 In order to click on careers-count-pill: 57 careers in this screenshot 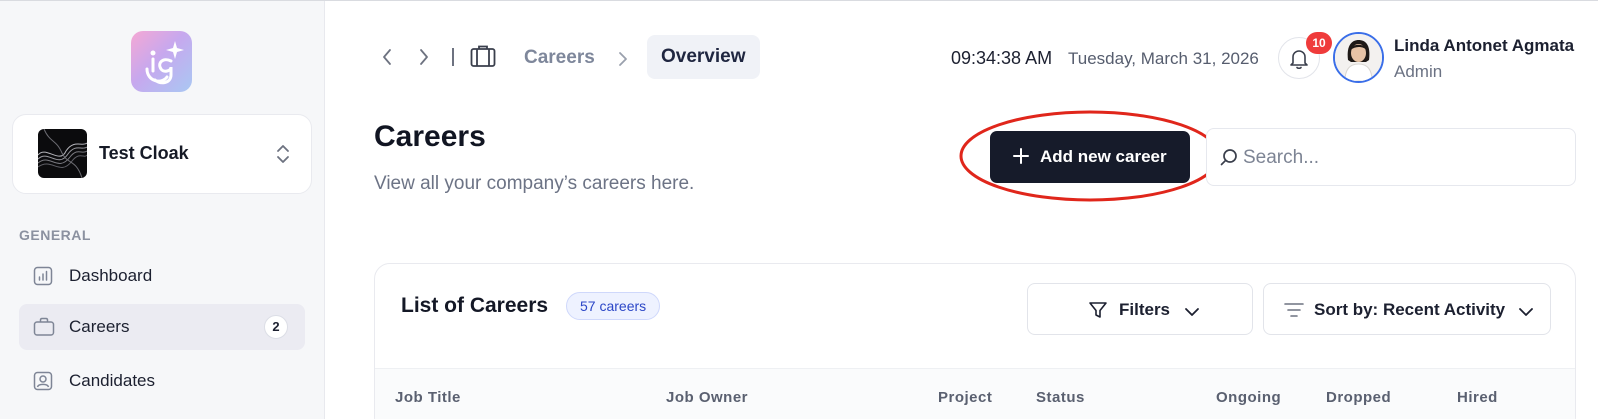, I will do `click(613, 306)`.